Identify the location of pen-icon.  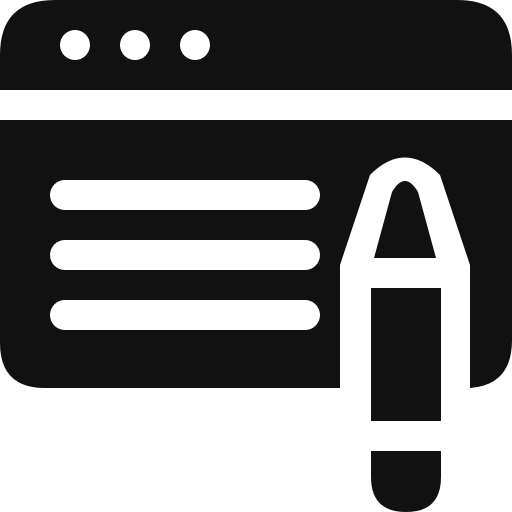
(406, 346).